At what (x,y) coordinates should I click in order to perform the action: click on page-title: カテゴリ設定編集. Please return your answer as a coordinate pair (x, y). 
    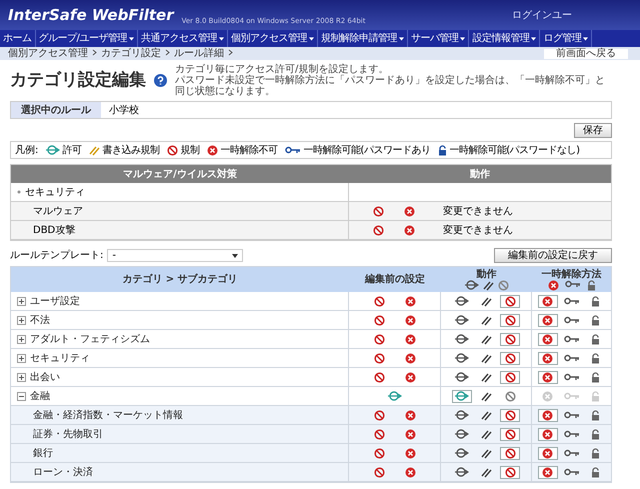
    Looking at the image, I should click on (78, 80).